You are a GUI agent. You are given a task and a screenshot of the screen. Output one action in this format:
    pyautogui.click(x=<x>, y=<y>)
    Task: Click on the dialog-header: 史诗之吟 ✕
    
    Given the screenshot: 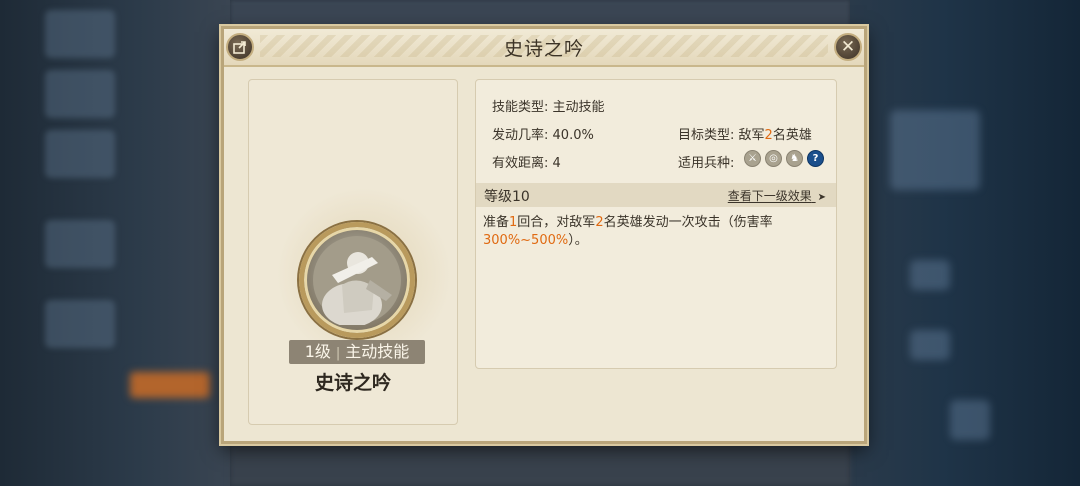 What is the action you would take?
    pyautogui.click(x=544, y=48)
    